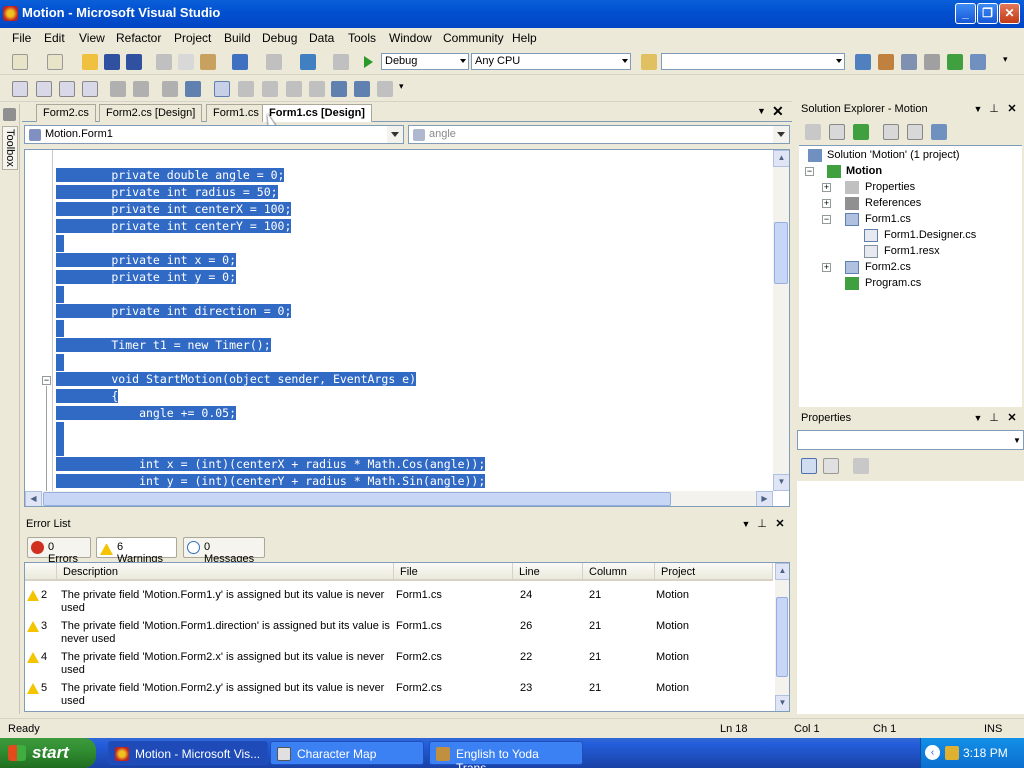 Image resolution: width=1024 pixels, height=768 pixels. Describe the element at coordinates (782, 703) in the screenshot. I see `error-scroll-down-button: ▼` at that location.